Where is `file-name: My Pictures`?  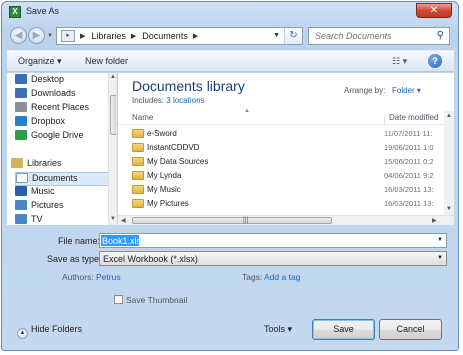
file-name: My Pictures is located at coordinates (168, 203).